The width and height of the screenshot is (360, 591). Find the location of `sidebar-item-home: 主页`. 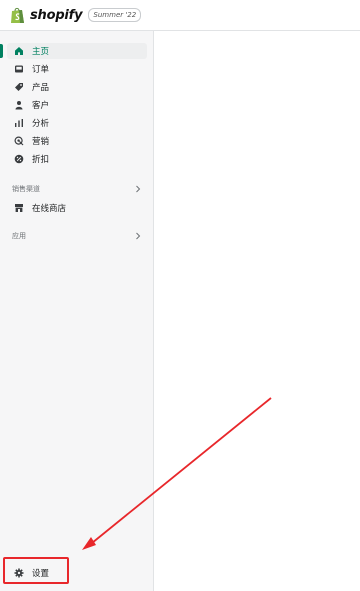

sidebar-item-home: 主页 is located at coordinates (73, 51).